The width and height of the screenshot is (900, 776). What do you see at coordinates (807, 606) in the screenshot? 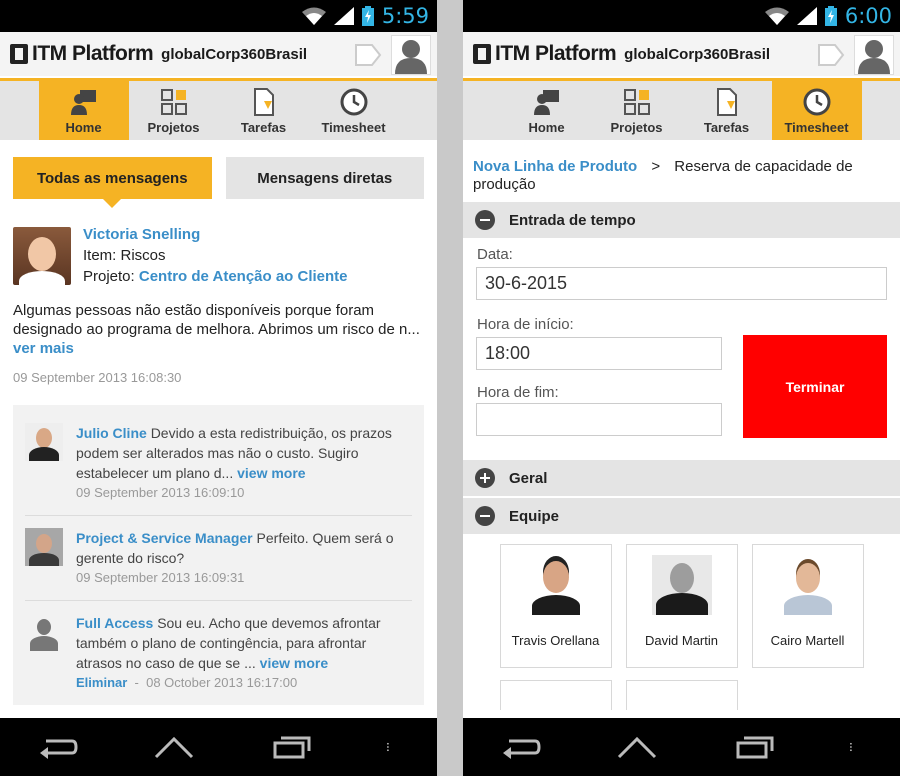
I see `team-member-card: Cairo Martell` at bounding box center [807, 606].